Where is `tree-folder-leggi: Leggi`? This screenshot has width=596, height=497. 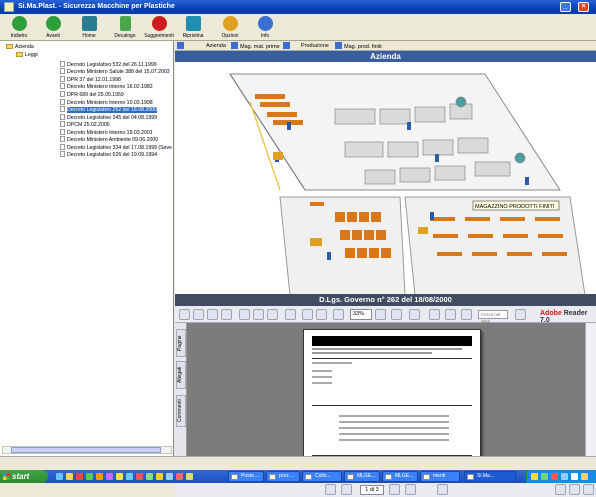 tree-folder-leggi: Leggi is located at coordinates (27, 55).